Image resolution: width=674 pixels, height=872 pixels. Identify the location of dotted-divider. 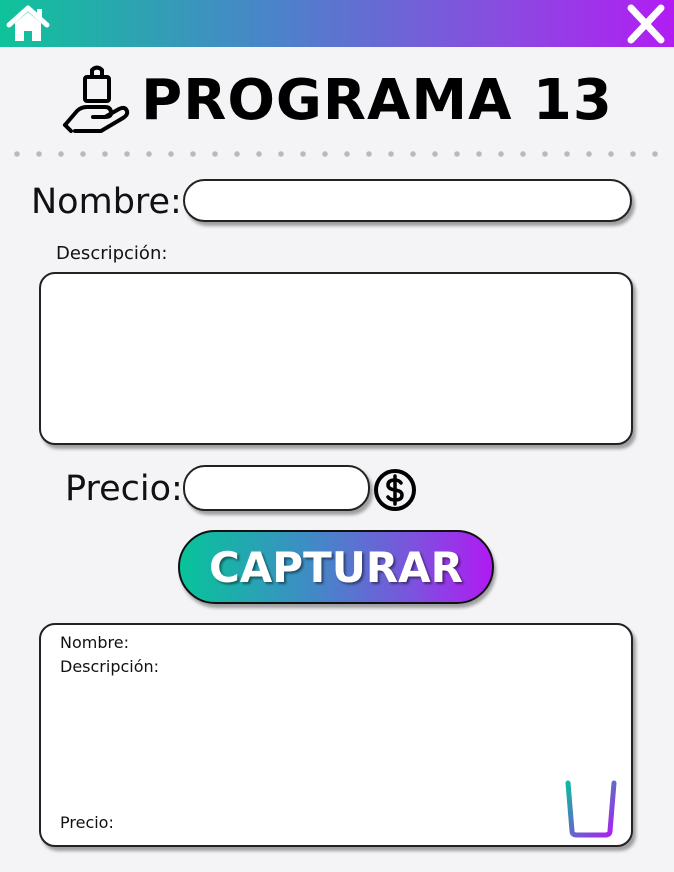
(337, 154).